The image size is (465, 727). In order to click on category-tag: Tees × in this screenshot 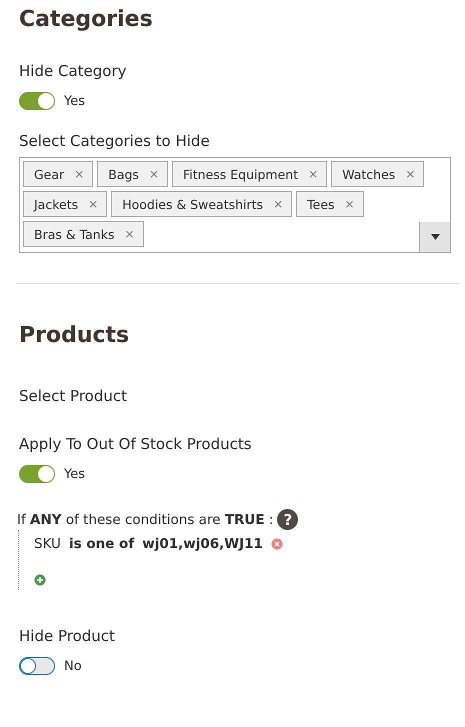, I will do `click(330, 204)`.